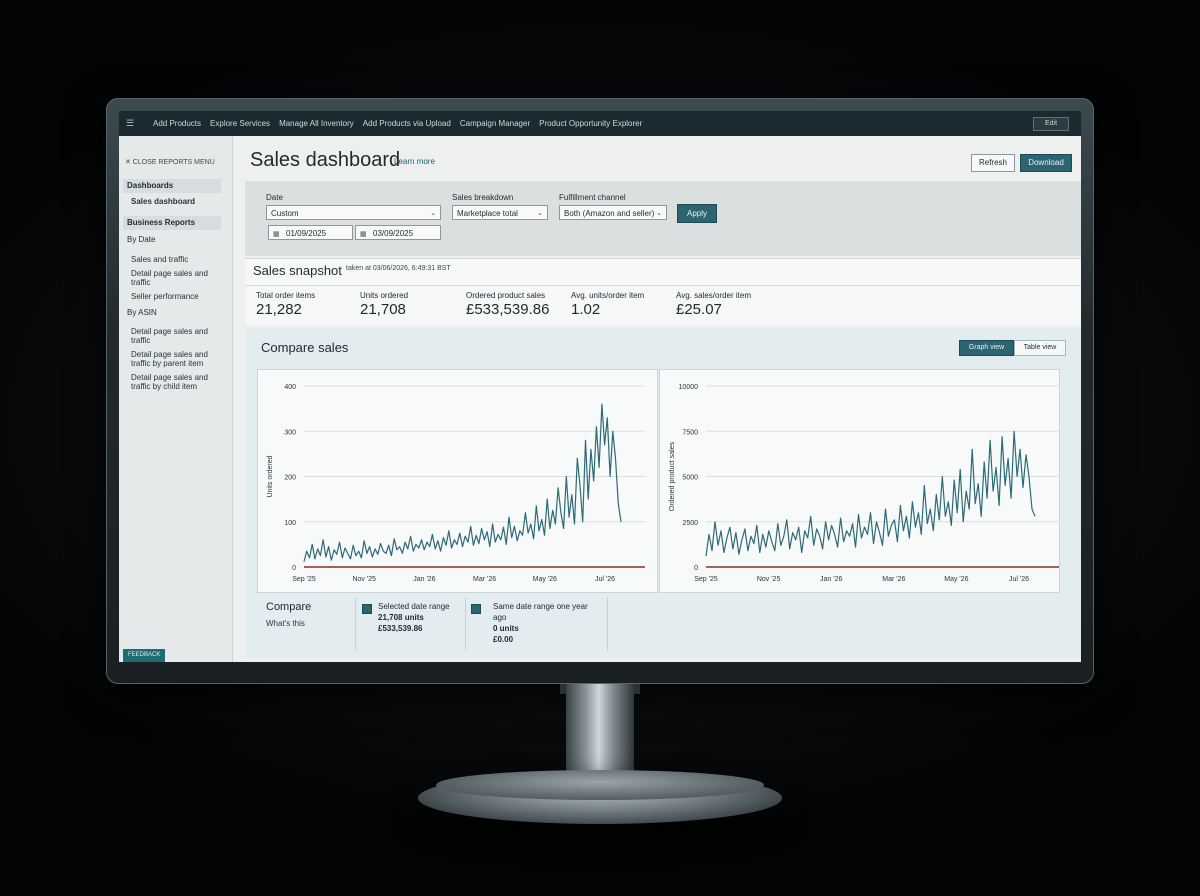 This screenshot has height=896, width=1200. What do you see at coordinates (135, 123) in the screenshot?
I see `menu-icon: ☰` at bounding box center [135, 123].